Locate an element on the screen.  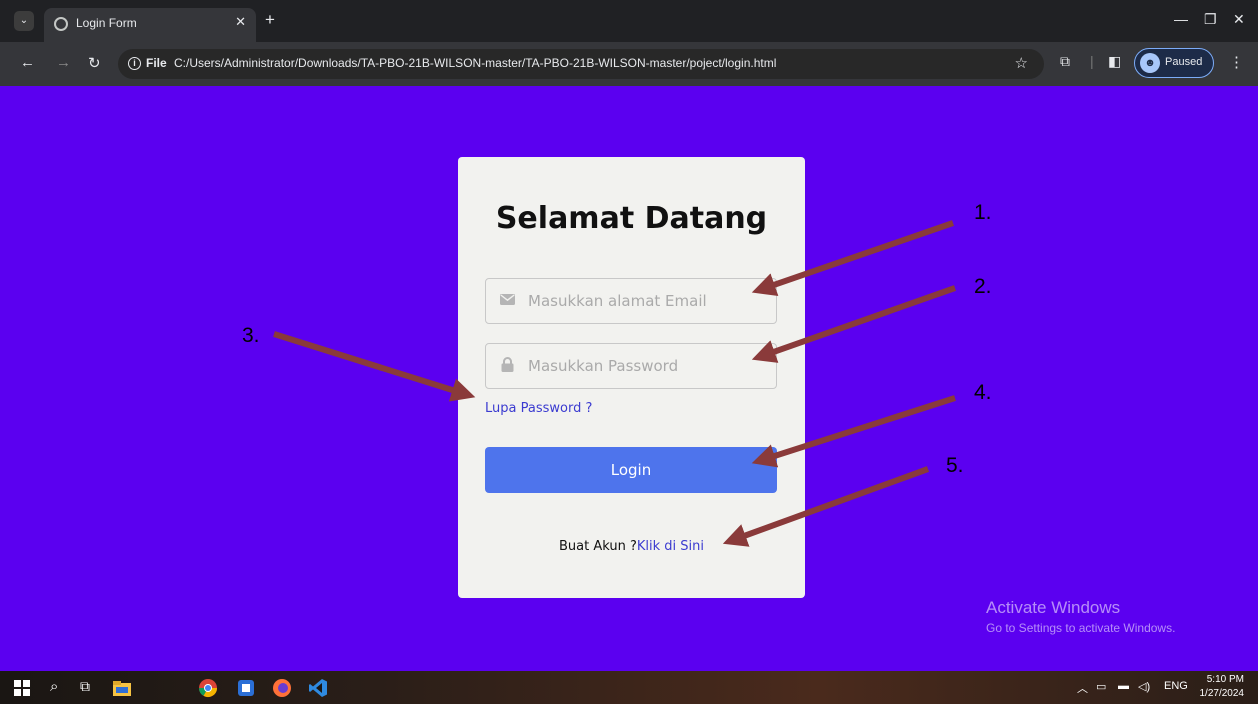
signup-link: Klik di Sini is located at coordinates (670, 546).